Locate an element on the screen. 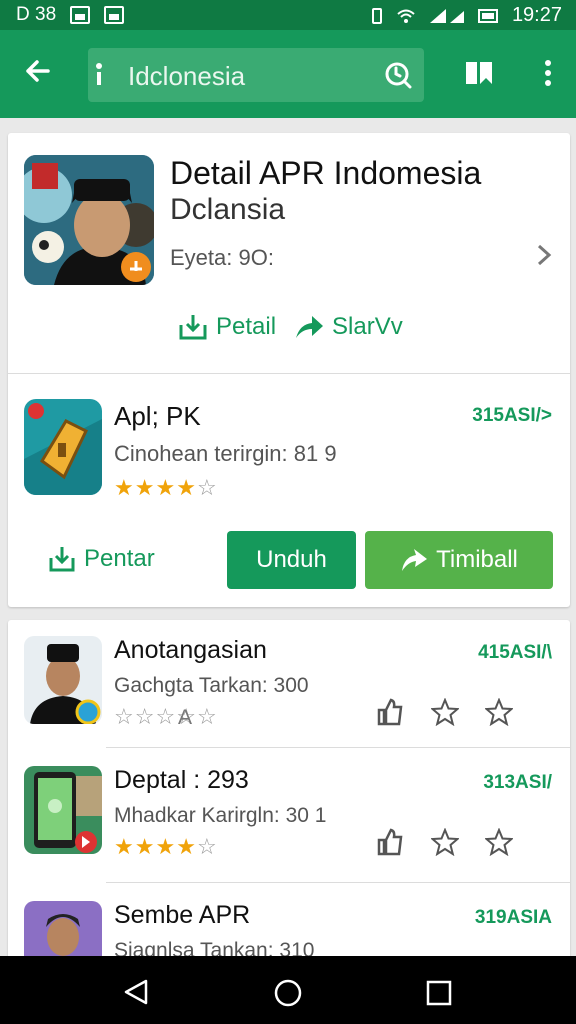  app-name: Anotangasian is located at coordinates (190, 650).